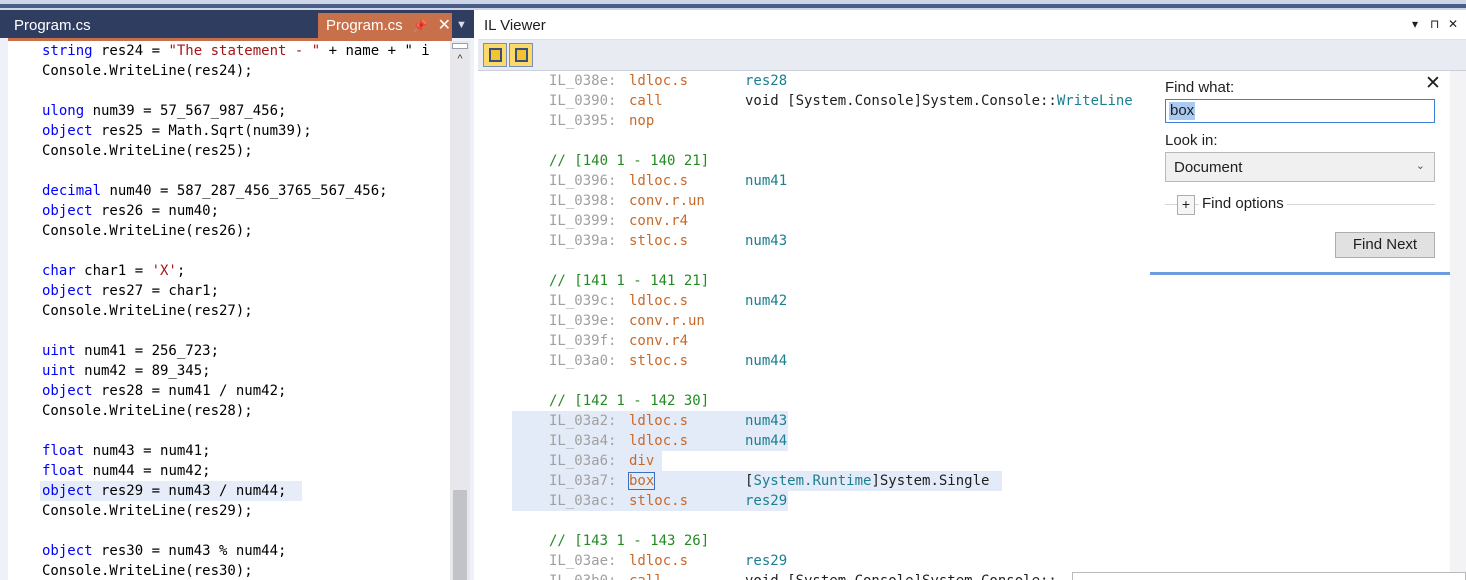 The width and height of the screenshot is (1466, 580). Describe the element at coordinates (375, 51) in the screenshot. I see `code-text: + name + " i` at that location.